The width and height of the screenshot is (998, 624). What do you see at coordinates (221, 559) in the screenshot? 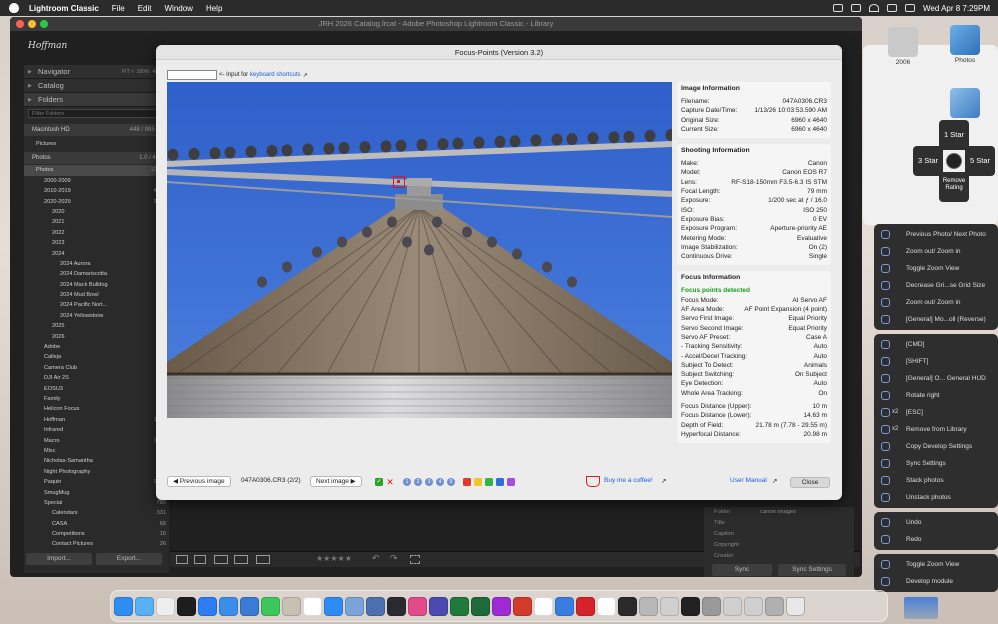
I see `compare-view-icon` at bounding box center [221, 559].